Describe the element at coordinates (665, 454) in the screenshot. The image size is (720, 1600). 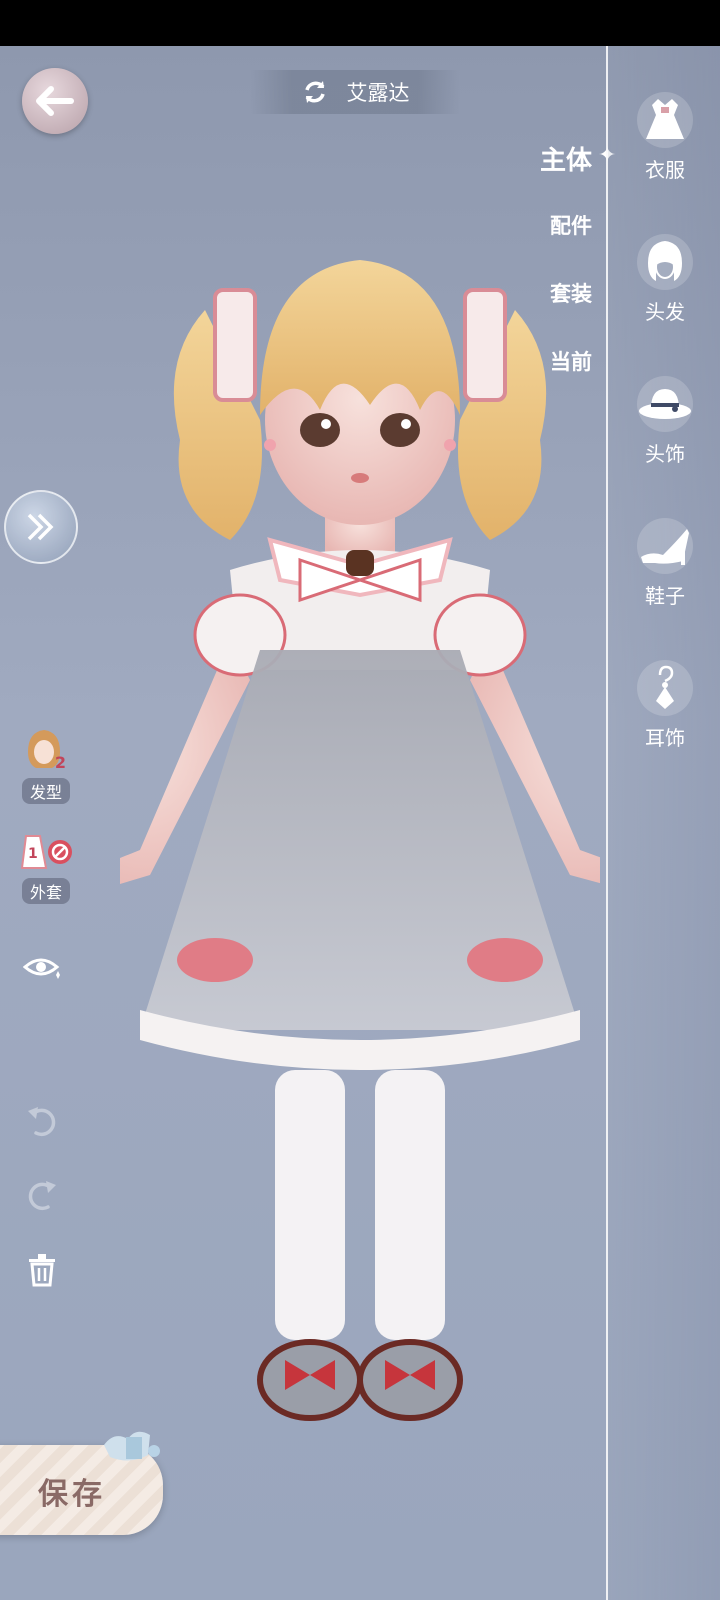
I see `category-label: 头饰` at that location.